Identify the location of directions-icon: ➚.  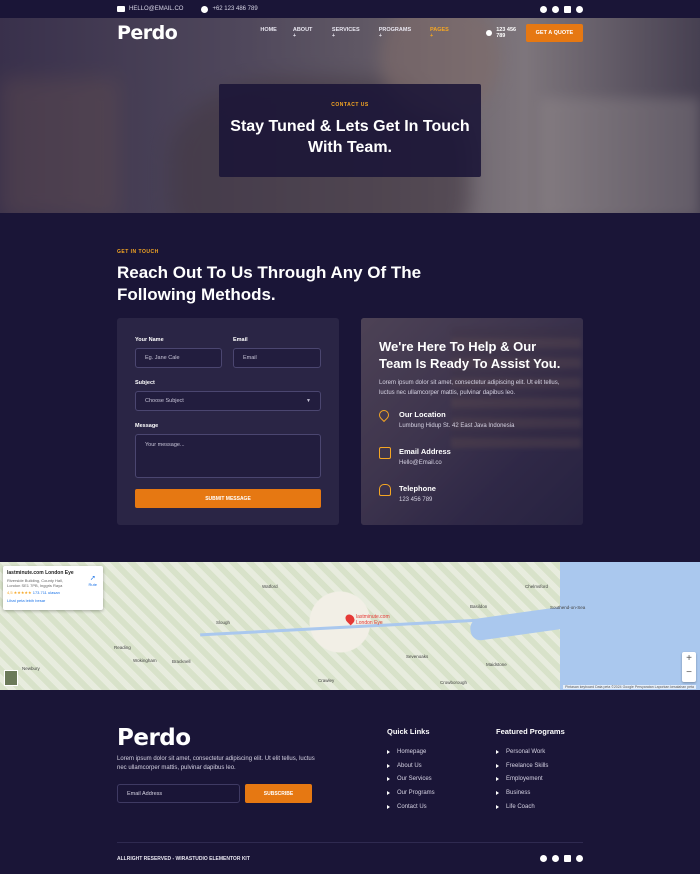
(92, 578).